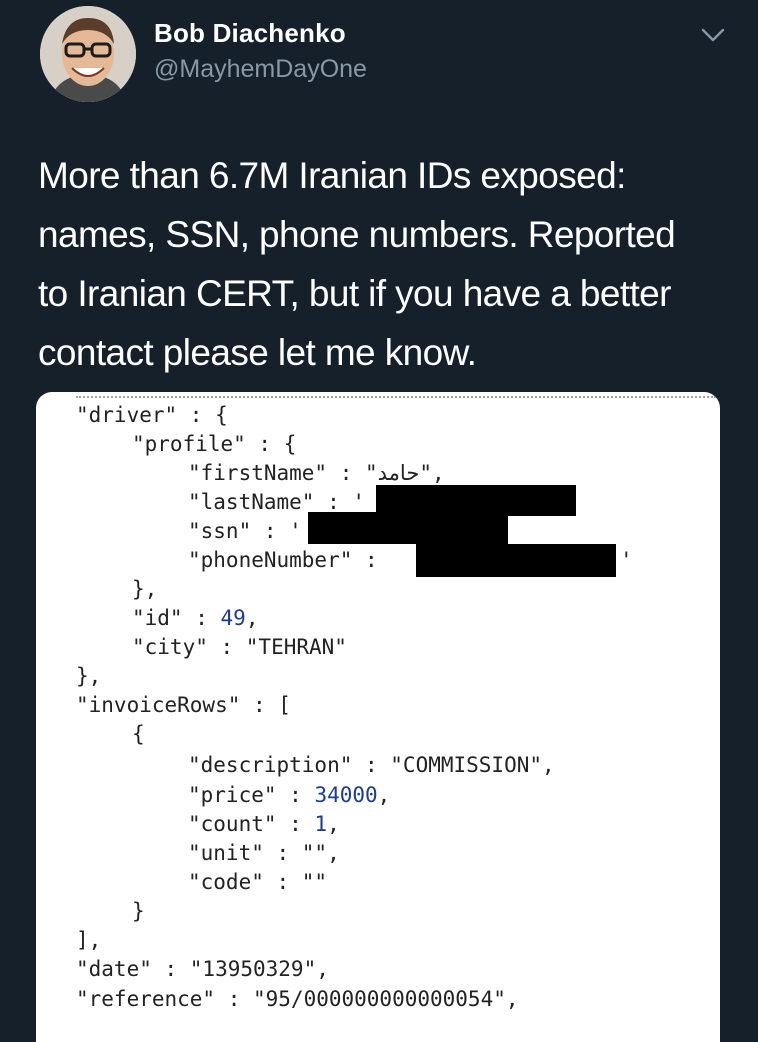 The height and width of the screenshot is (1042, 758). I want to click on avatar-photo-icon, so click(88, 54).